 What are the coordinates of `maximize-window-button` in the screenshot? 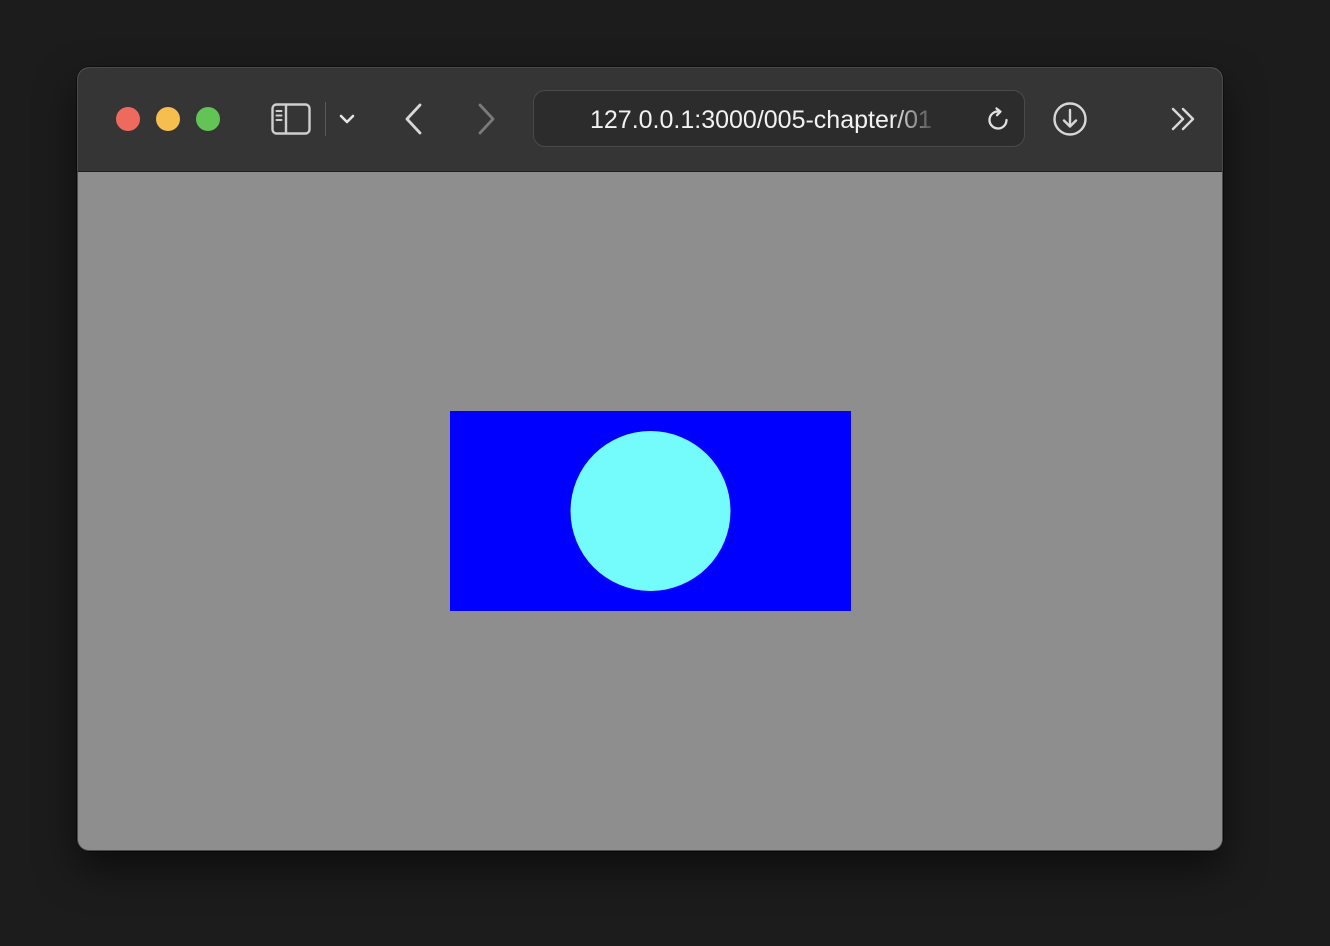 It's located at (208, 119).